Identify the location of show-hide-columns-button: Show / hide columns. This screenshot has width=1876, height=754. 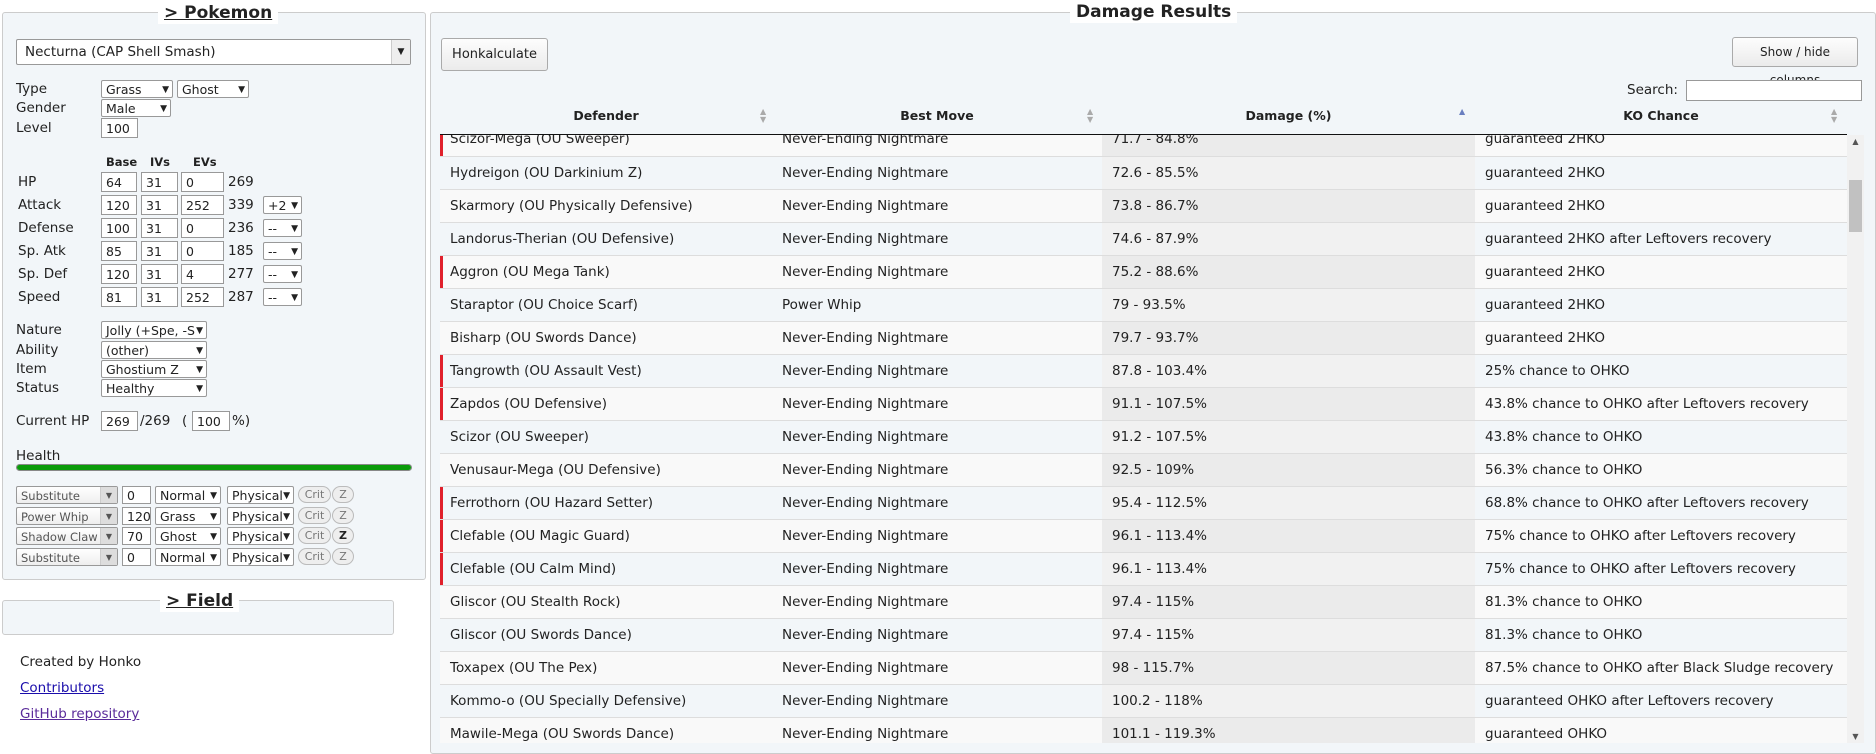
(1795, 62).